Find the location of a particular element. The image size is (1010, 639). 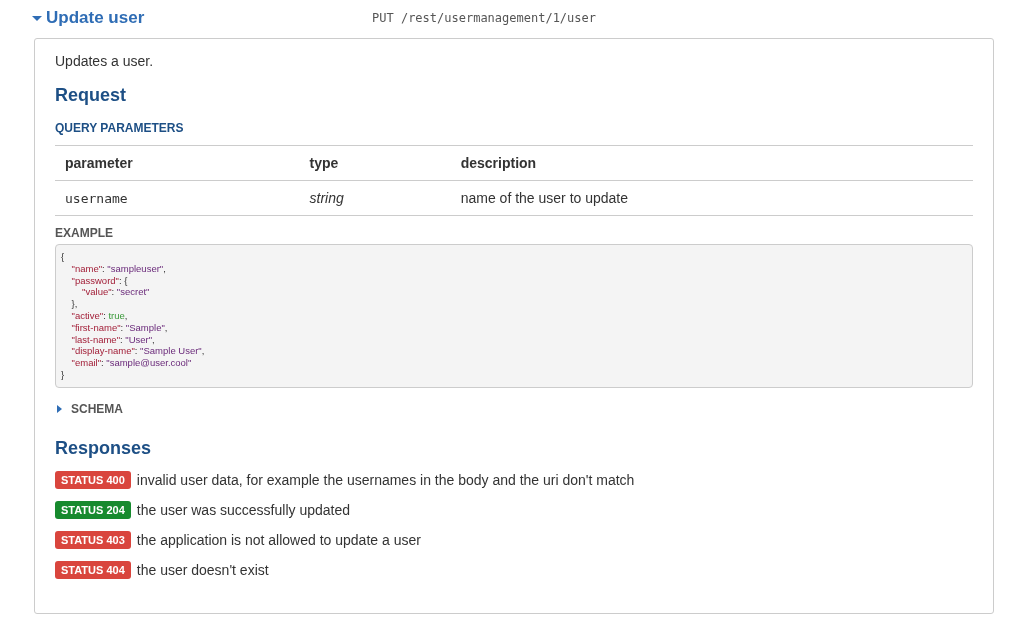

schema-toggle: SCHEMA is located at coordinates (97, 408).